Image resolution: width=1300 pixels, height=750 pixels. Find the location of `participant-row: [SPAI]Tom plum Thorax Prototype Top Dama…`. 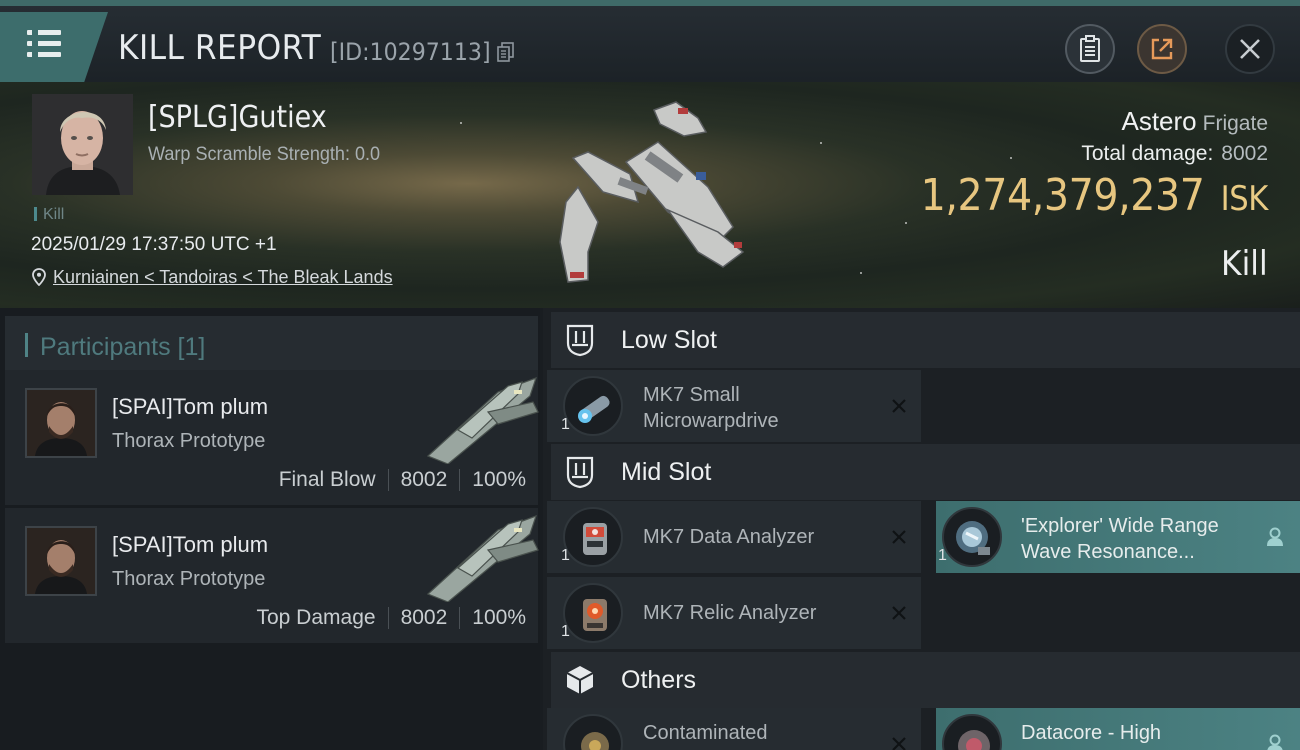

participant-row: [SPAI]Tom plum Thorax Prototype Top Dama… is located at coordinates (272, 575).